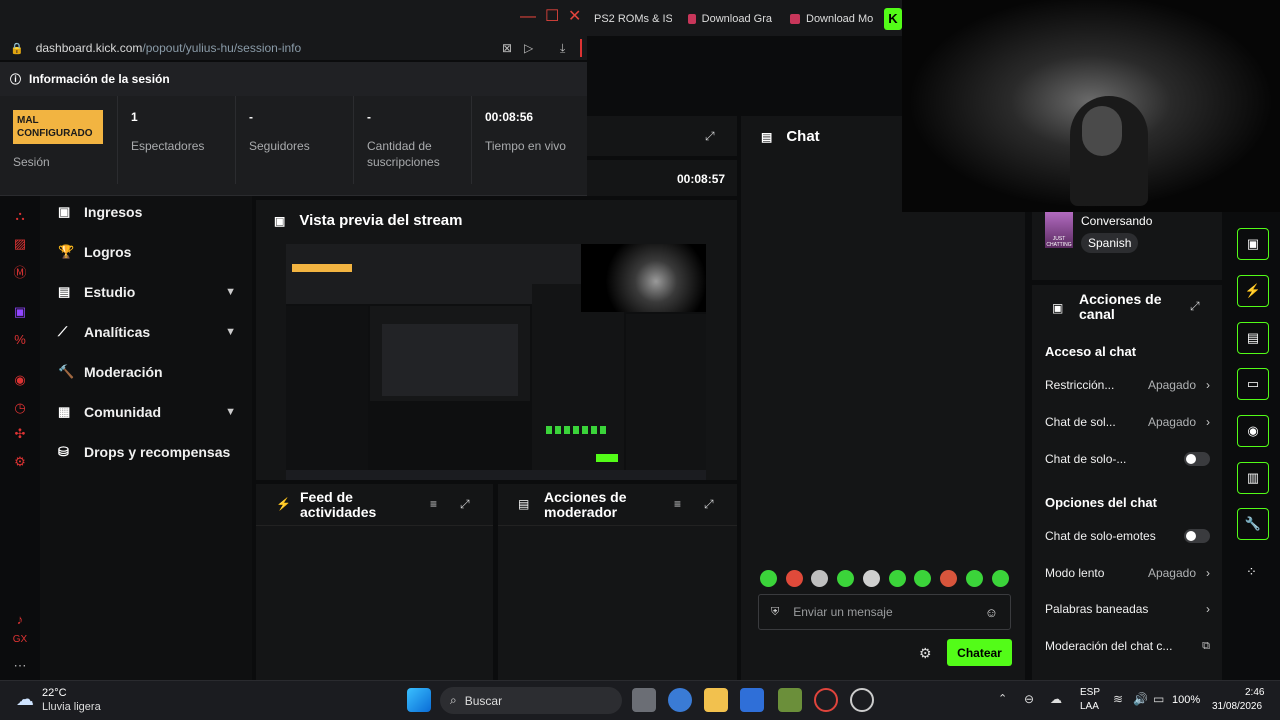 The width and height of the screenshot is (1280, 720). Describe the element at coordinates (552, 16) in the screenshot. I see `maximize-icon: ☐` at that location.